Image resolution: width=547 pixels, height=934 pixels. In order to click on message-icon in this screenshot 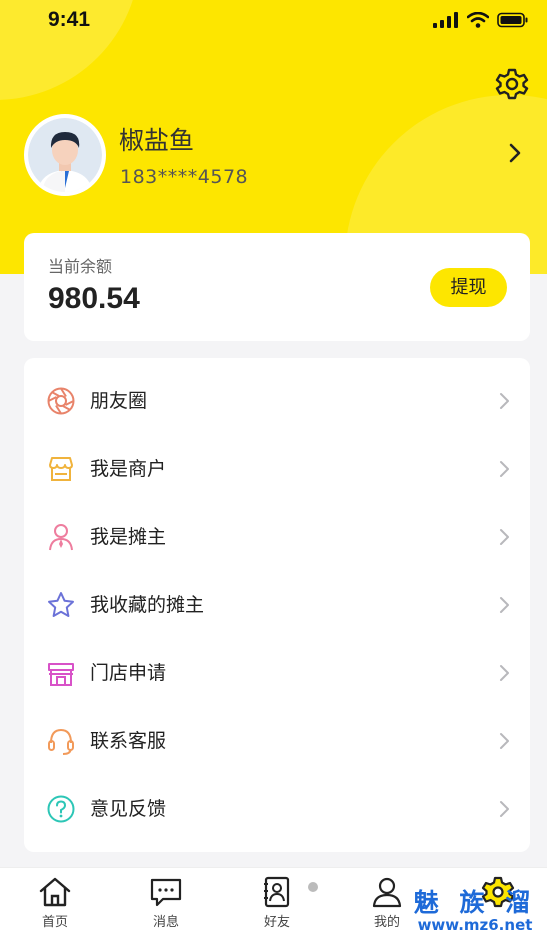, I will do `click(166, 892)`.